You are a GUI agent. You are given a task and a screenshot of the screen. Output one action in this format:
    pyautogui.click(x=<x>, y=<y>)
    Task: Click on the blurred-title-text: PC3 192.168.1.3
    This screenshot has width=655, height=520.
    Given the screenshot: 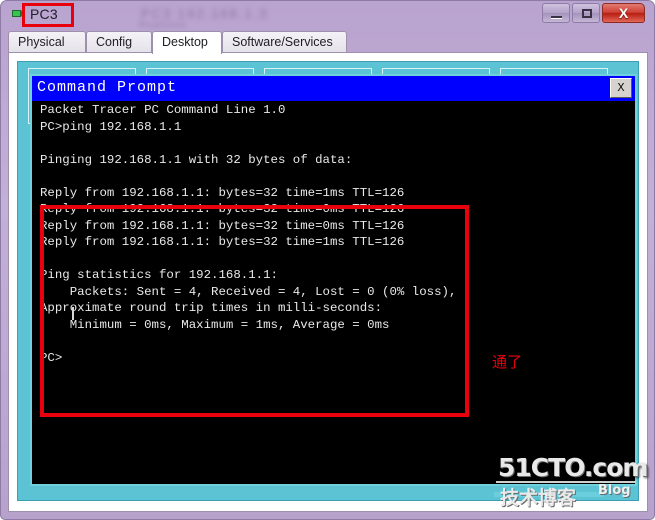 What is the action you would take?
    pyautogui.click(x=205, y=13)
    